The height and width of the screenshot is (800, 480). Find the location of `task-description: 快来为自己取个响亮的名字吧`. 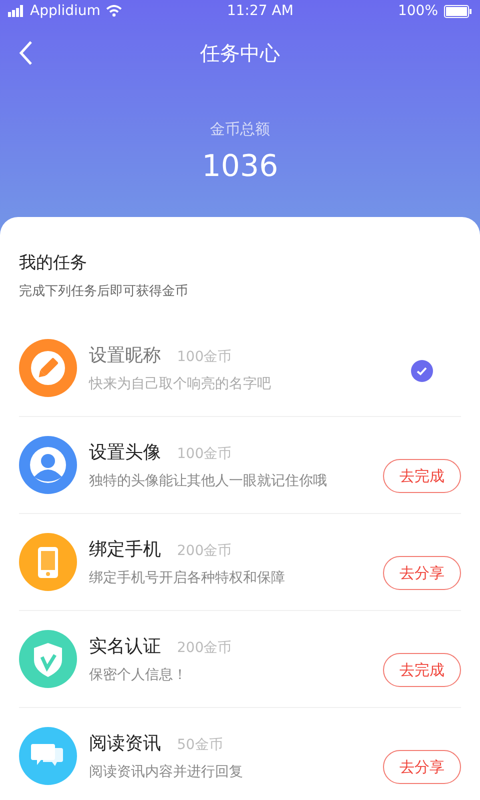

task-description: 快来为自己取个响亮的名字吧 is located at coordinates (180, 384).